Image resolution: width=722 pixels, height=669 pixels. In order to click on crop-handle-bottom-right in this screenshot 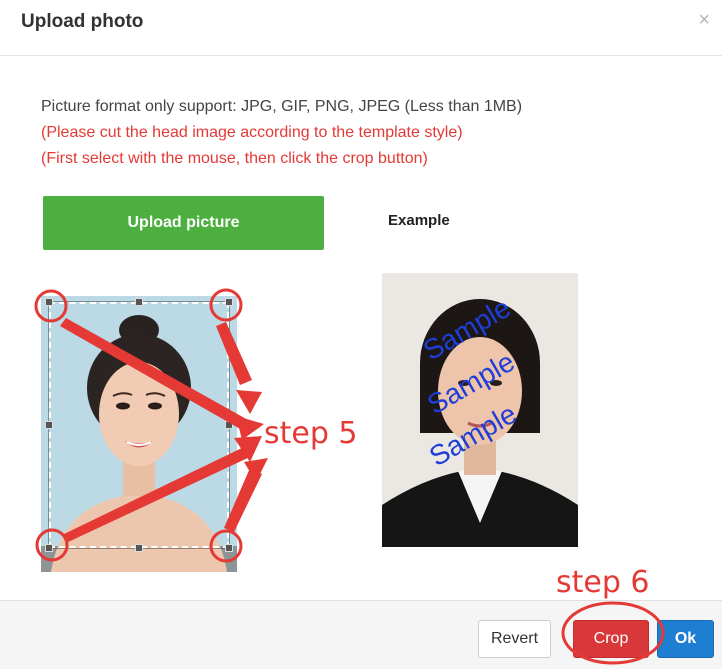, I will do `click(229, 548)`.